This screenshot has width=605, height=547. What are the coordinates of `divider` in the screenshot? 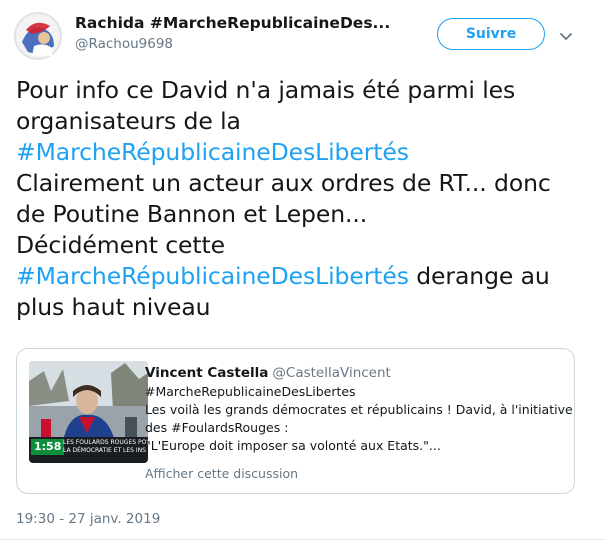 It's located at (302, 539).